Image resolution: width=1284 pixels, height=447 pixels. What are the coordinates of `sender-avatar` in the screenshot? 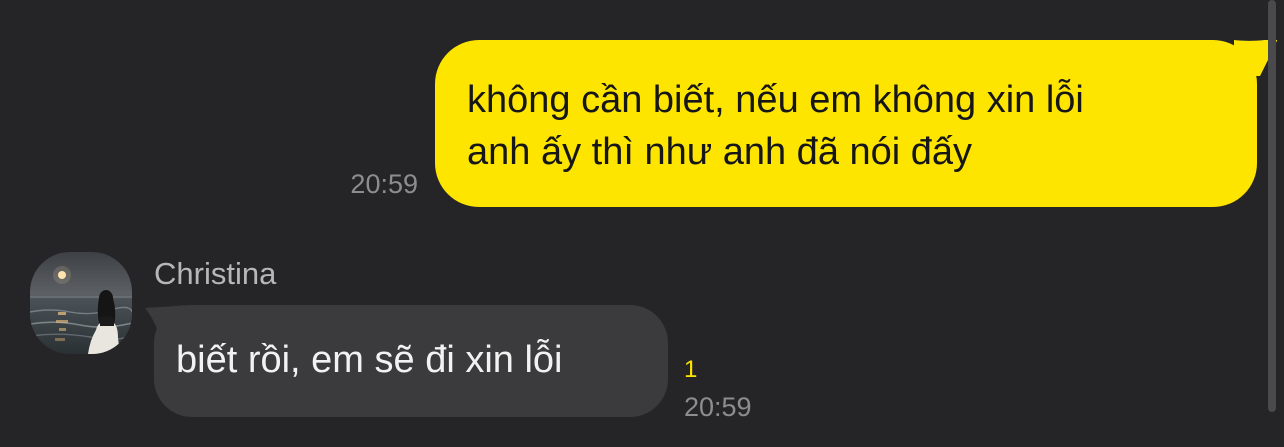 It's located at (81, 303).